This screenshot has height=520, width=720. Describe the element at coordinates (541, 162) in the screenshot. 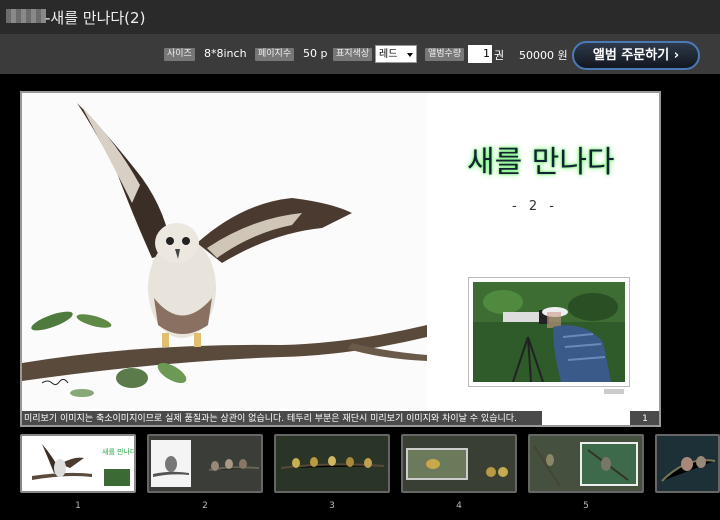

I see `book-title: 새를 만나다` at that location.